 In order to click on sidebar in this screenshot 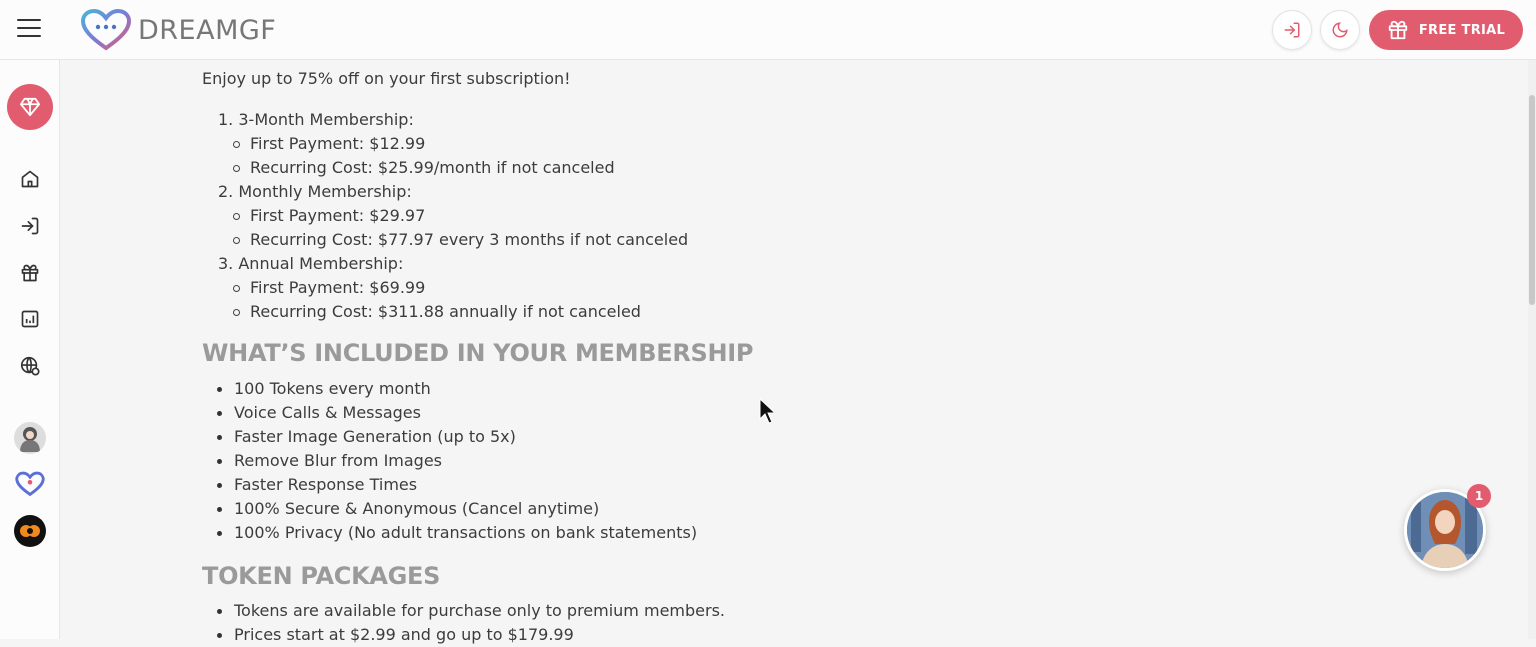, I will do `click(30, 349)`.